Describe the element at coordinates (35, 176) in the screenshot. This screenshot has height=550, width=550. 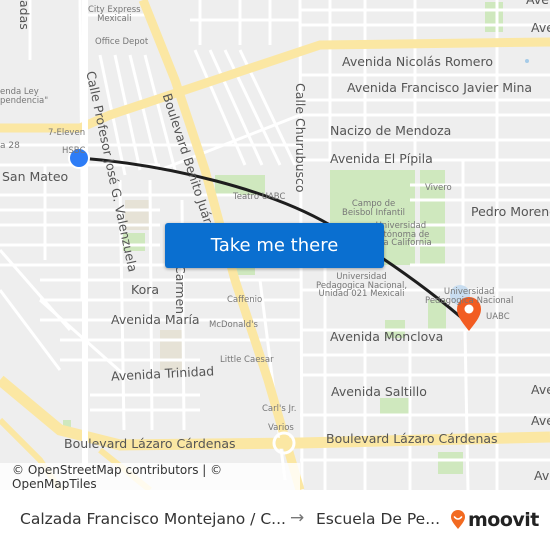
I see `street-label: San Mateo` at that location.